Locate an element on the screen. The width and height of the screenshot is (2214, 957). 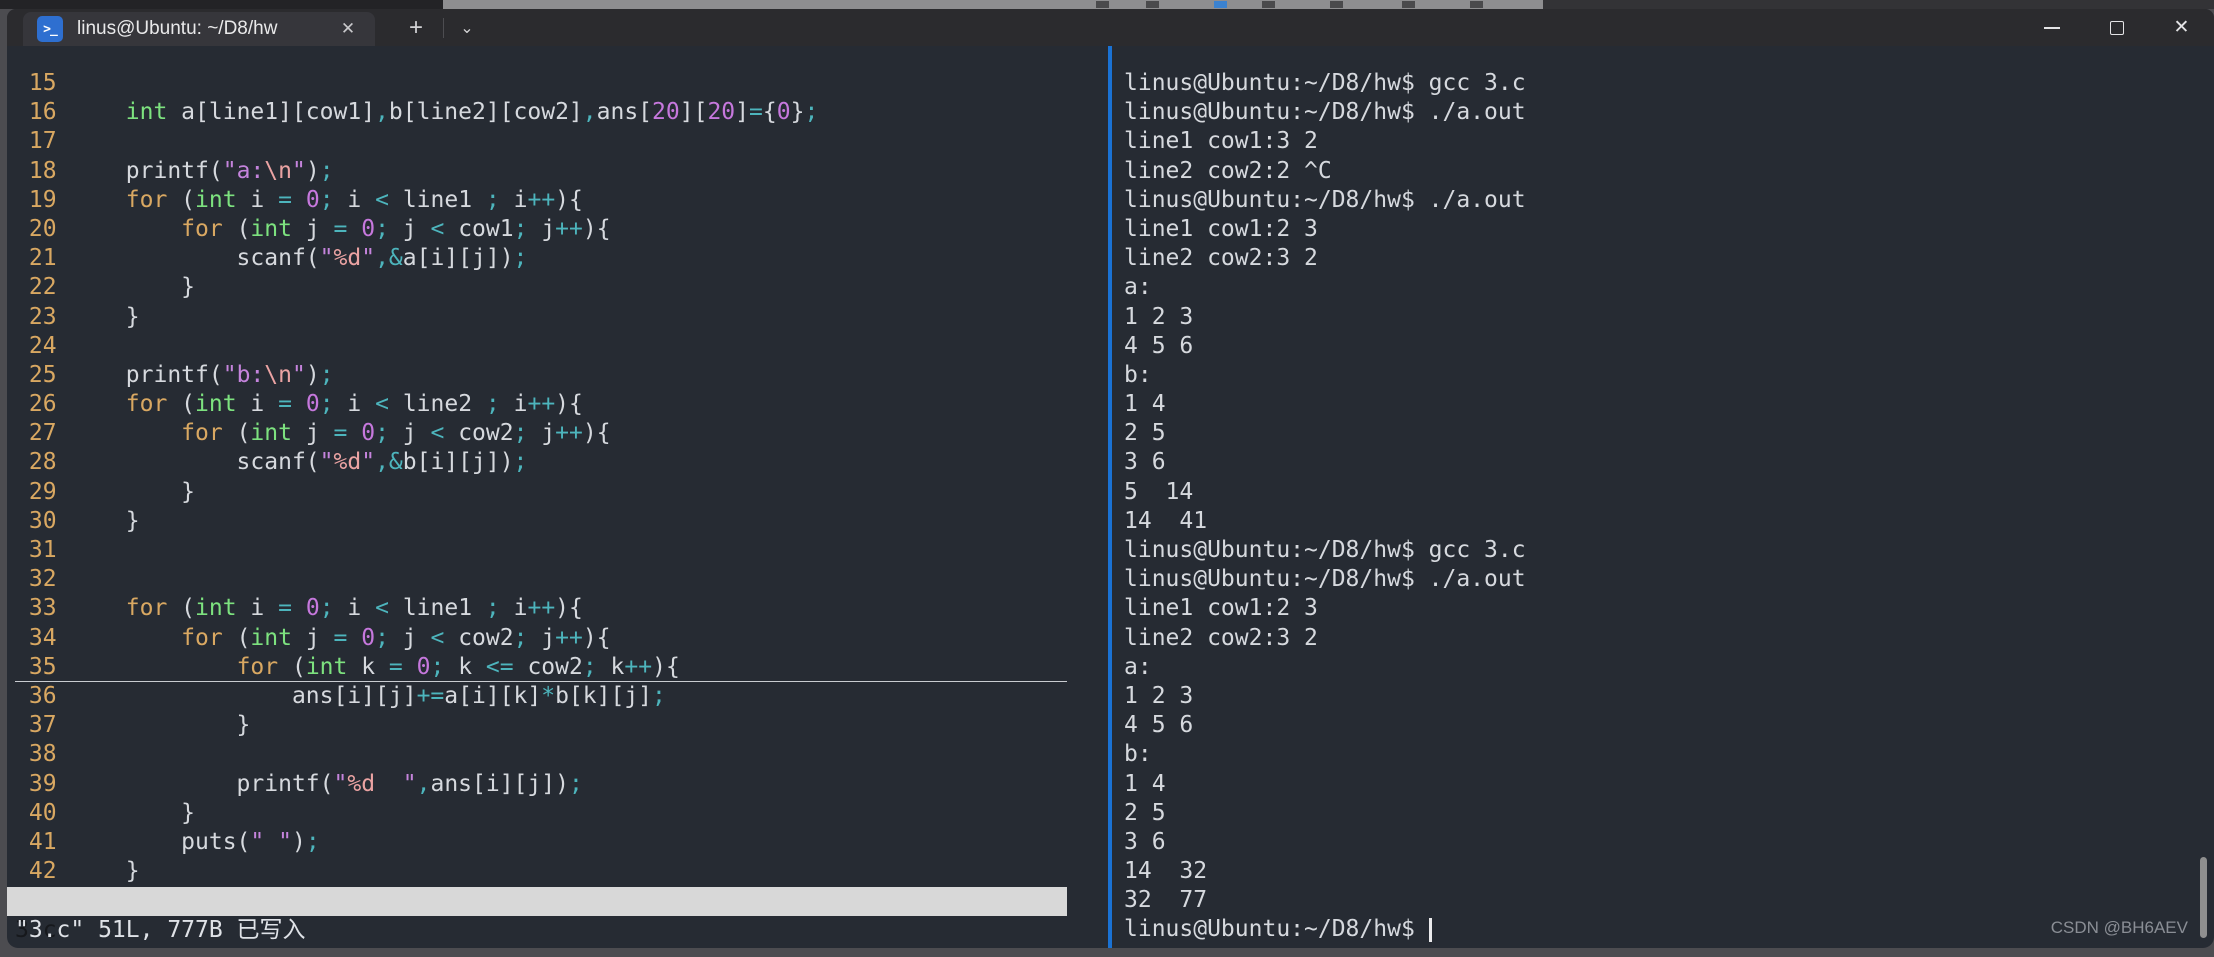
minimize-icon is located at coordinates (2051, 27).